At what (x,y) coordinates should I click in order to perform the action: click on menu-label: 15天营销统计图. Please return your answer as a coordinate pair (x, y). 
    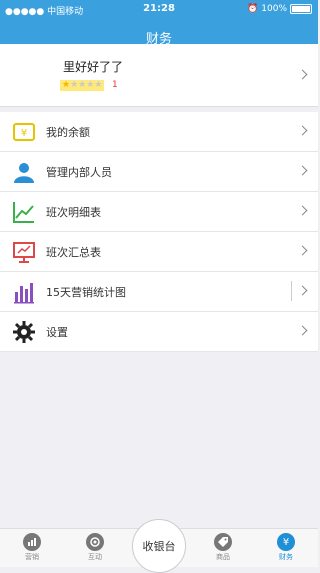
    Looking at the image, I should click on (86, 292).